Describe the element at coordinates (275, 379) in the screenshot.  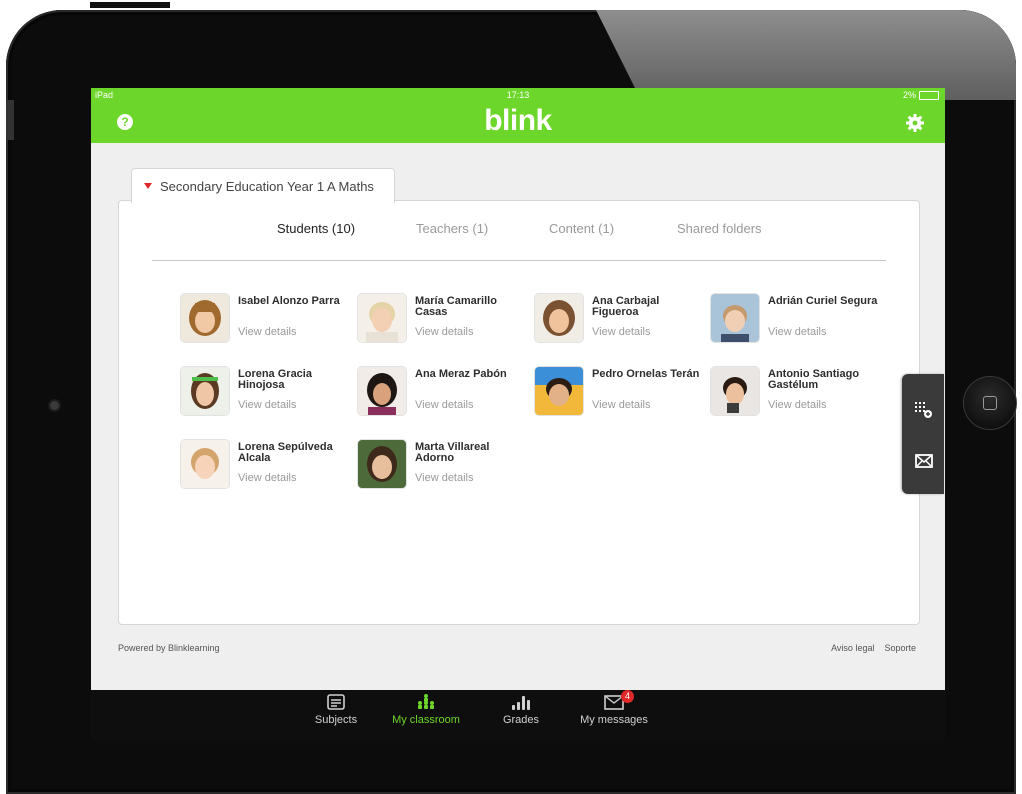
I see `student-name: Lorena Gracia Hinojosa` at that location.